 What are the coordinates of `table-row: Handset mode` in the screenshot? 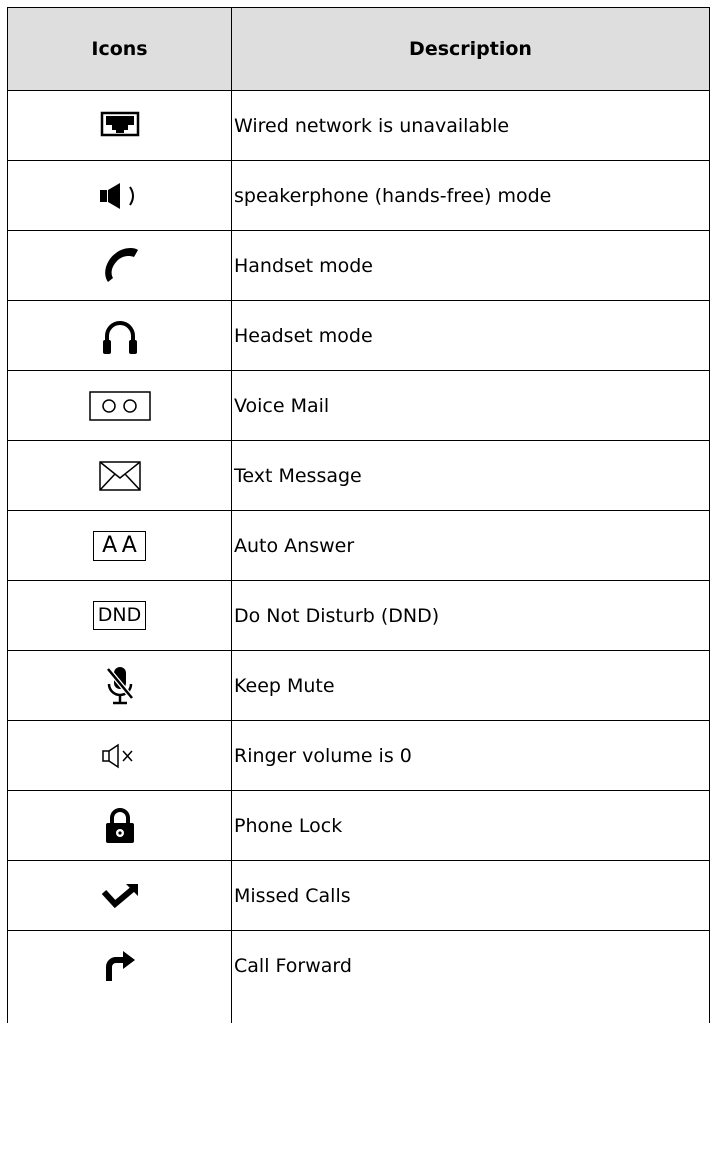 It's located at (358, 266).